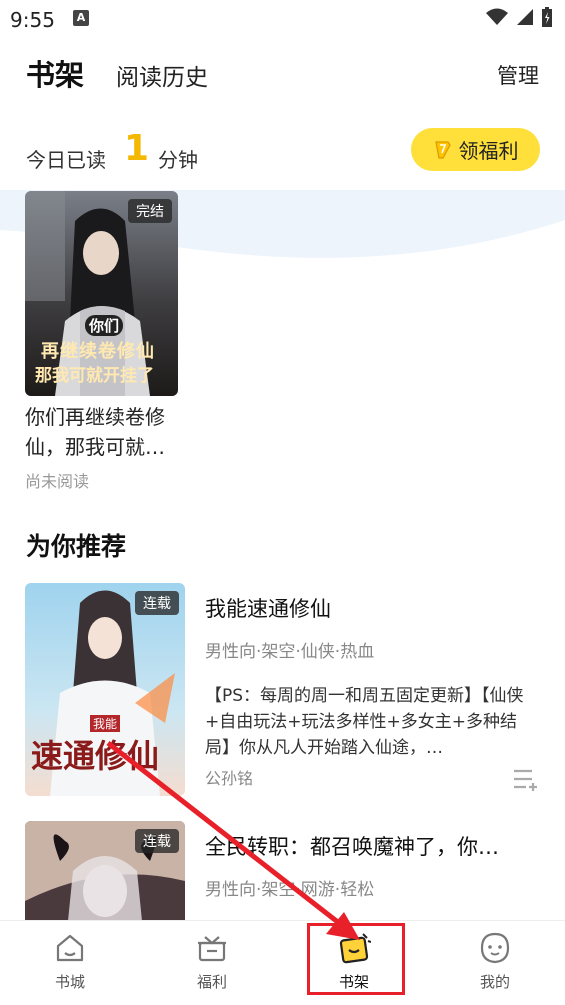  I want to click on book-cover: 你们 再继续卷修仙 那我可就开挂了 完结, so click(101, 293).